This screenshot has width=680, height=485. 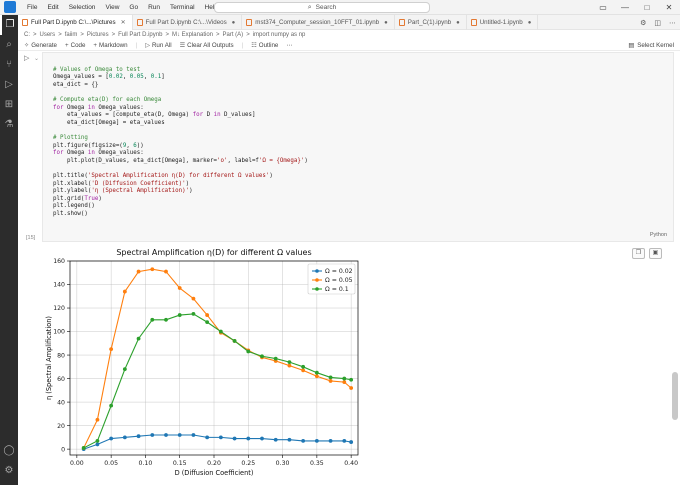 I want to click on breadcrumb-item: C:, so click(x=27, y=35).